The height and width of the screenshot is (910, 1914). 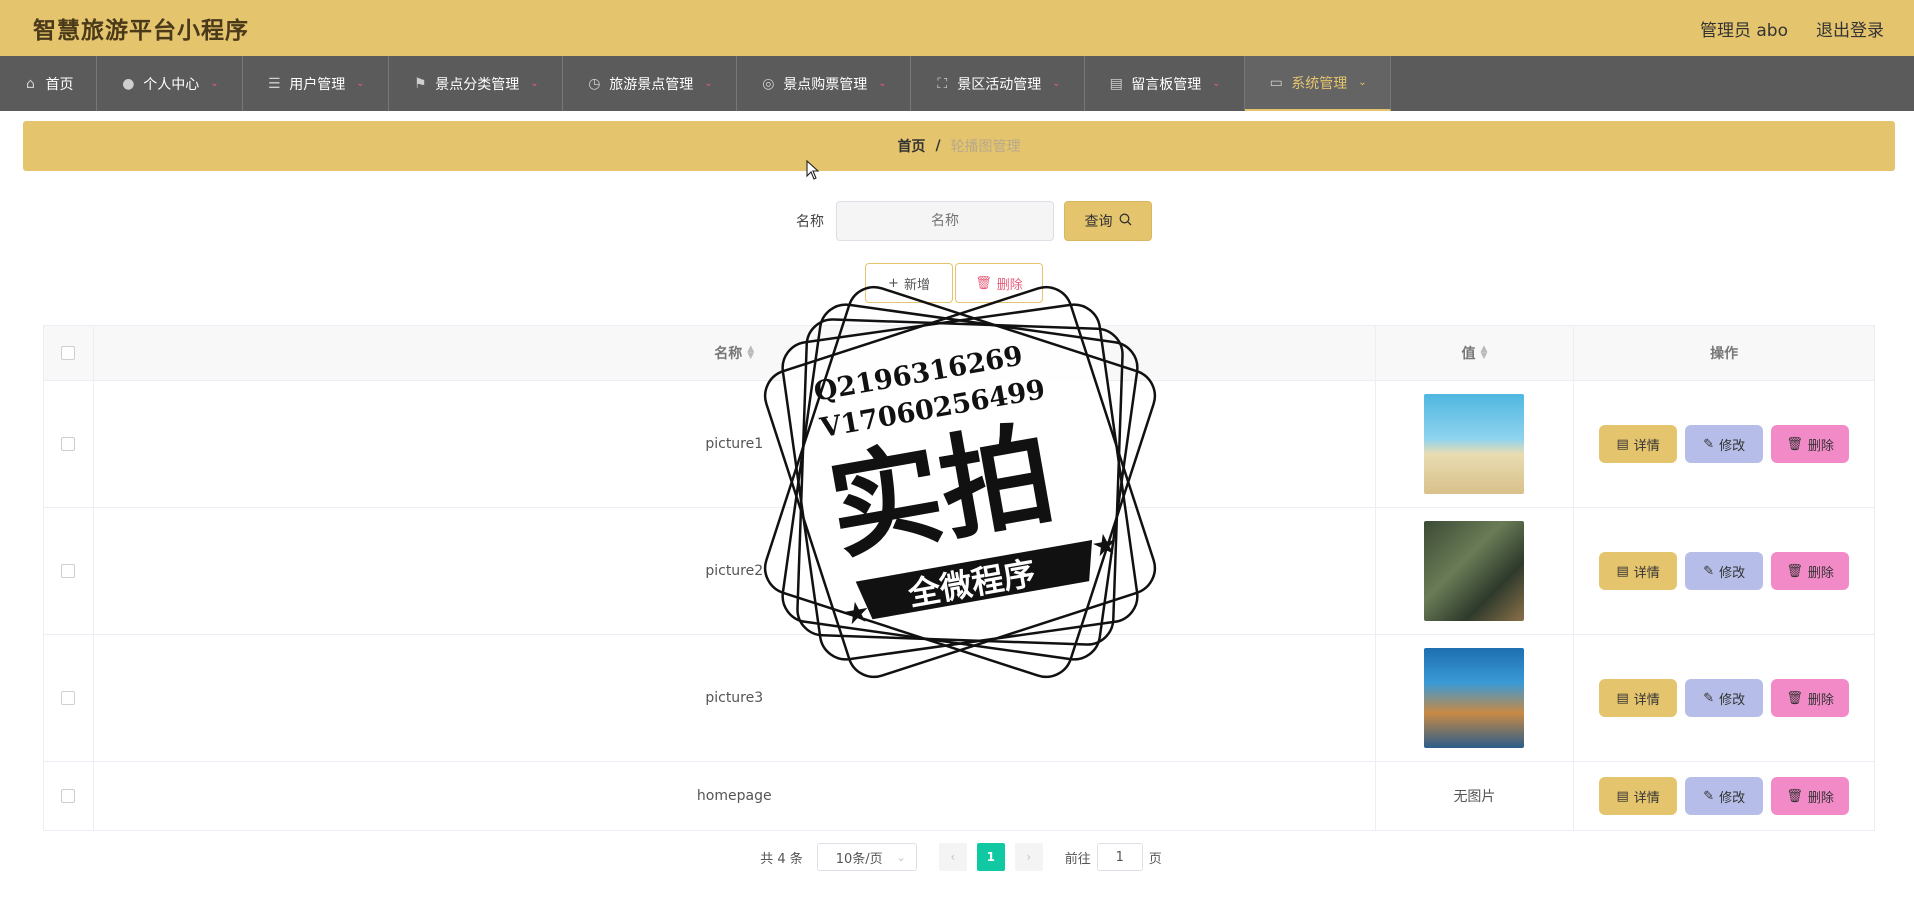 I want to click on clock-icon: ◷, so click(x=594, y=83).